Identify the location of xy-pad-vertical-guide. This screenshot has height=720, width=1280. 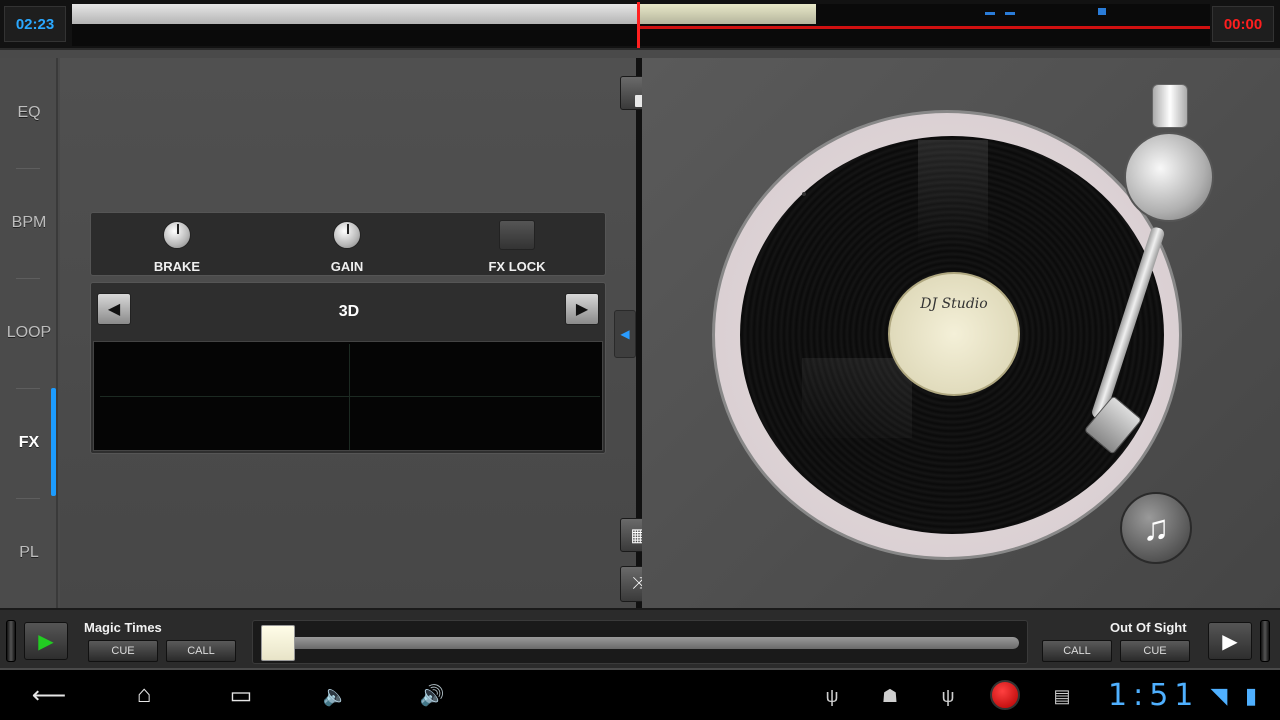
(349, 397).